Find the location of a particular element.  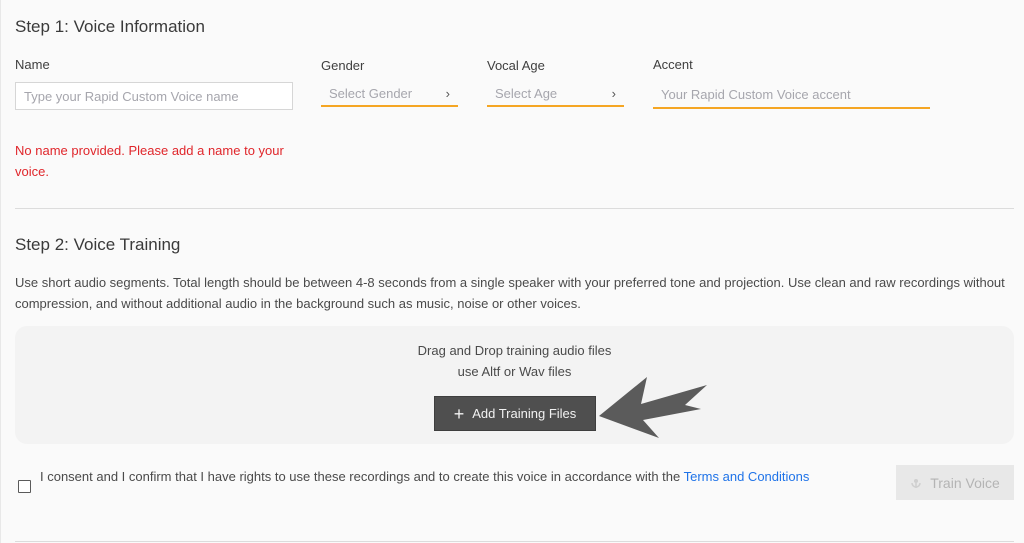

step1-title: Step 1: Voice Information is located at coordinates (110, 26).